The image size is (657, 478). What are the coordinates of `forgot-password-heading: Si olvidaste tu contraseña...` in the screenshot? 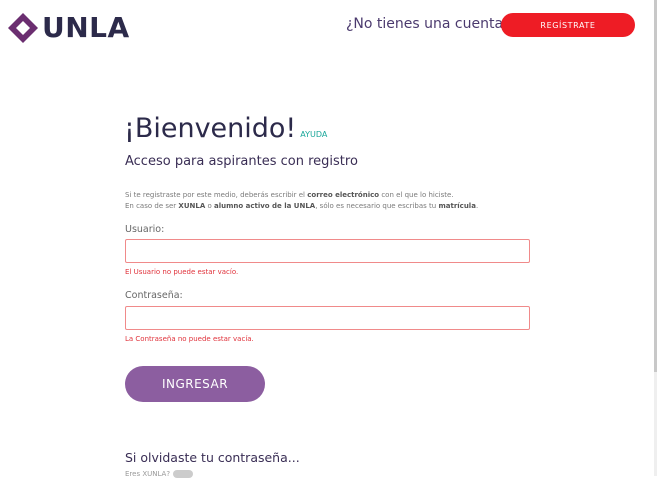 It's located at (212, 457).